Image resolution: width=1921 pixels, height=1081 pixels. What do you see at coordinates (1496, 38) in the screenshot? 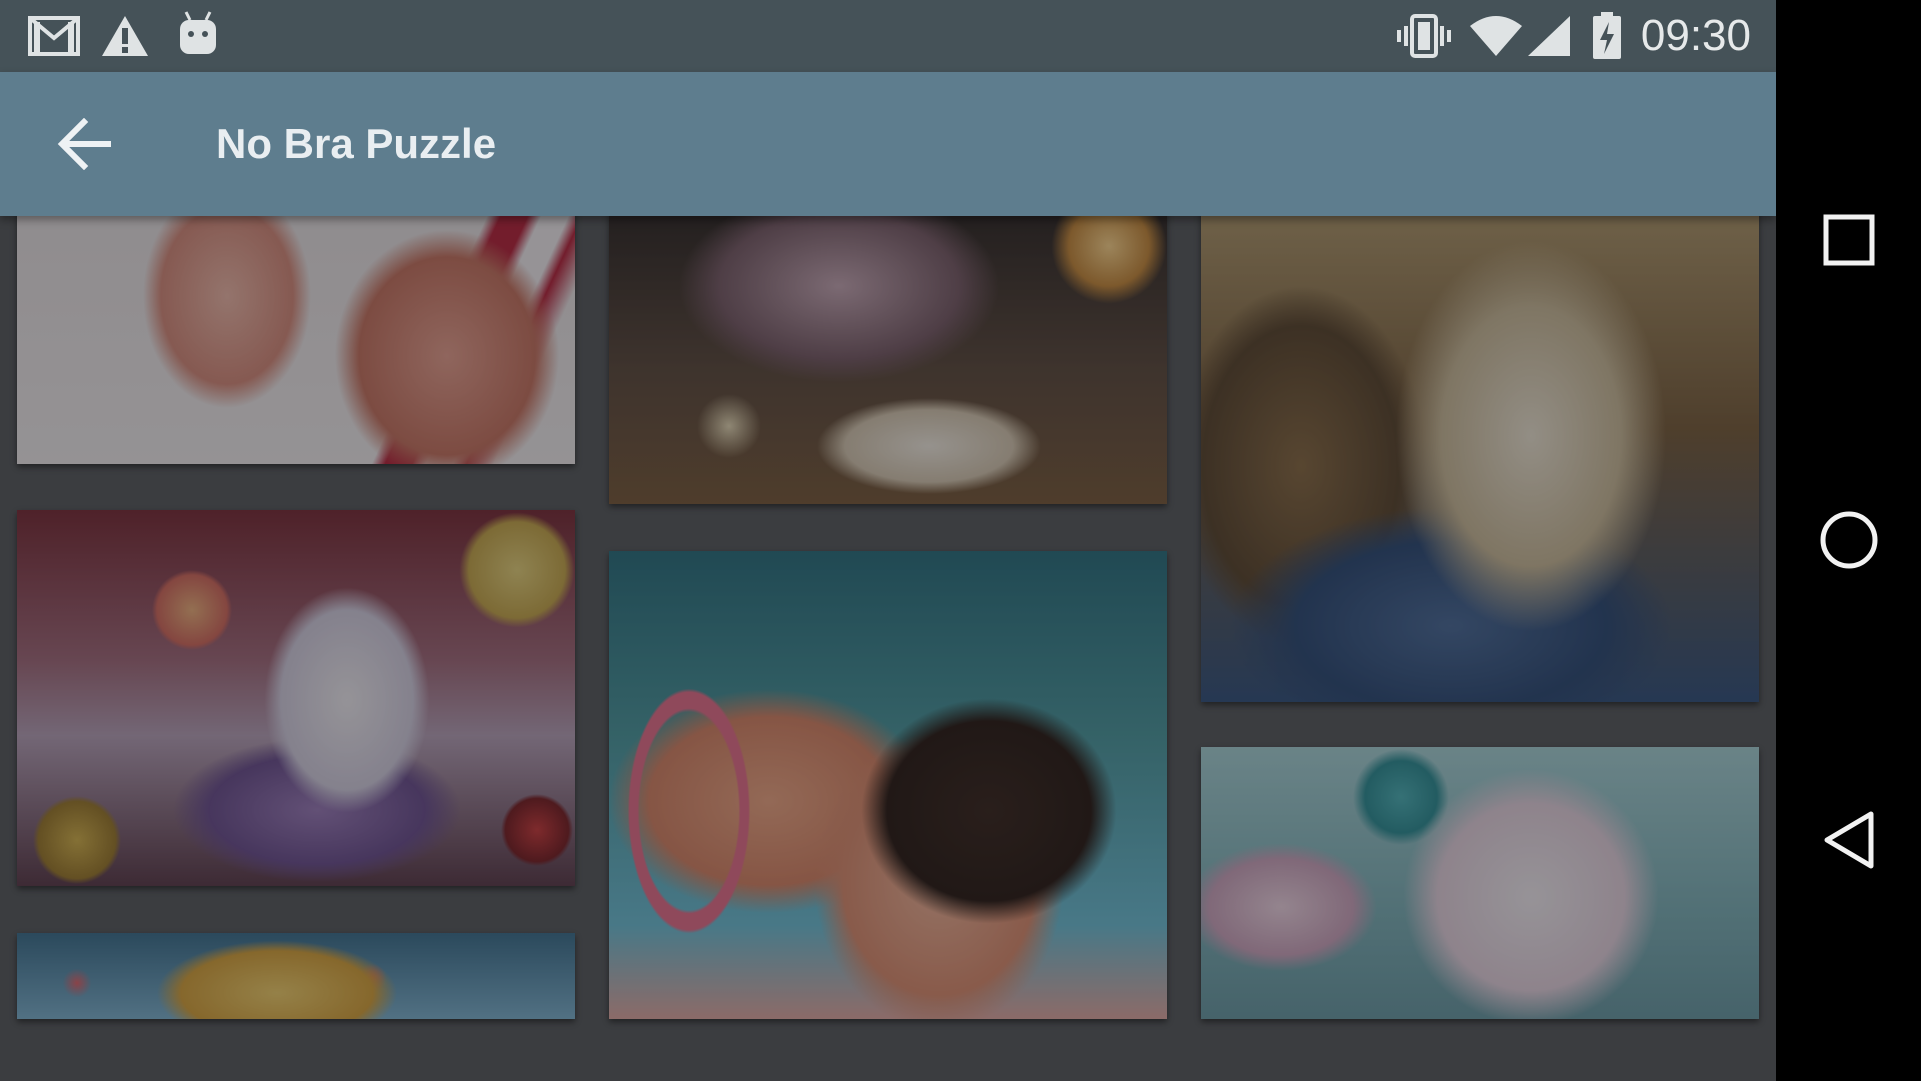
I see `wifi-icon` at bounding box center [1496, 38].